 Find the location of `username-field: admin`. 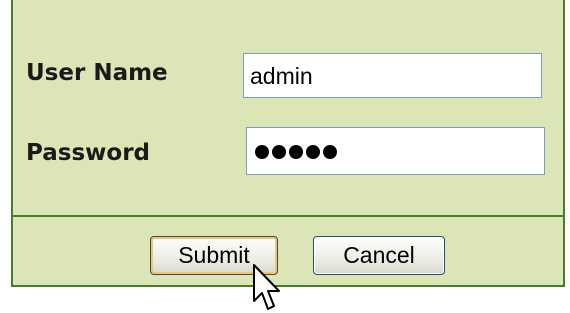

username-field: admin is located at coordinates (392, 75).